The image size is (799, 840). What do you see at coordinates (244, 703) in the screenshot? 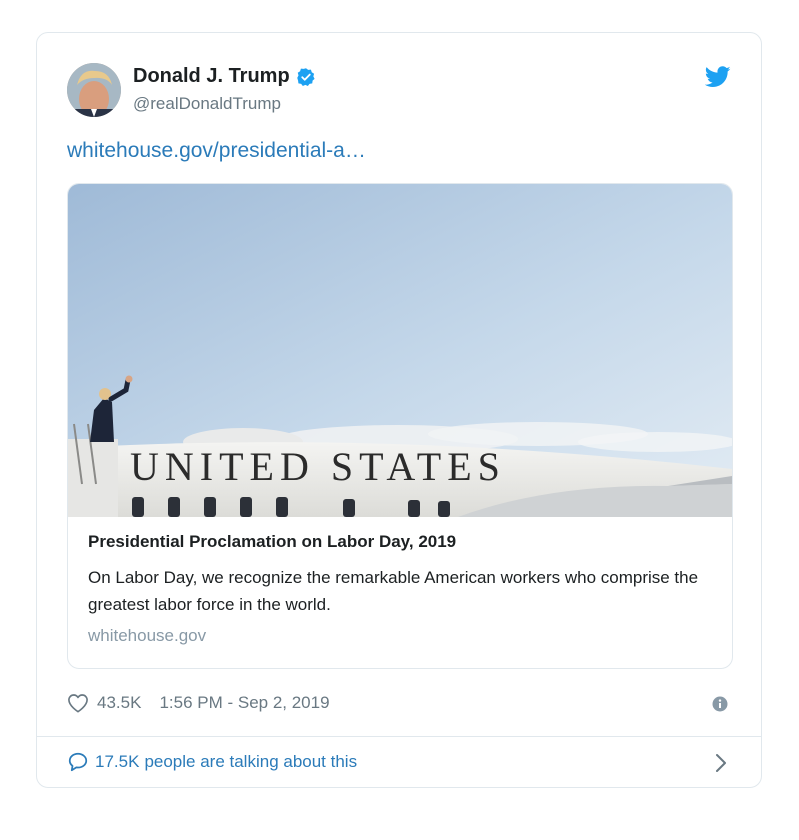
I see `timestamp: 1:56 PM - Sep 2, 2019` at bounding box center [244, 703].